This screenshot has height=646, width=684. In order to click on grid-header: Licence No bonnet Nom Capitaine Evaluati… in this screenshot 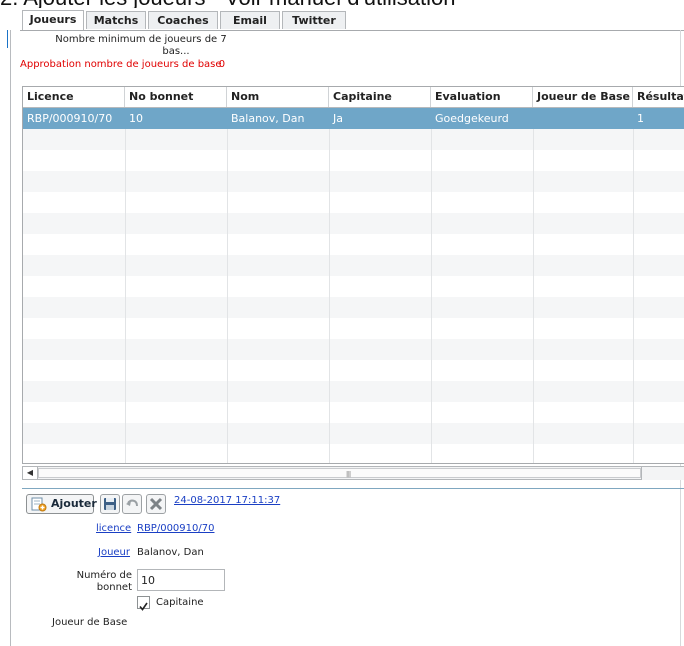, I will do `click(353, 97)`.